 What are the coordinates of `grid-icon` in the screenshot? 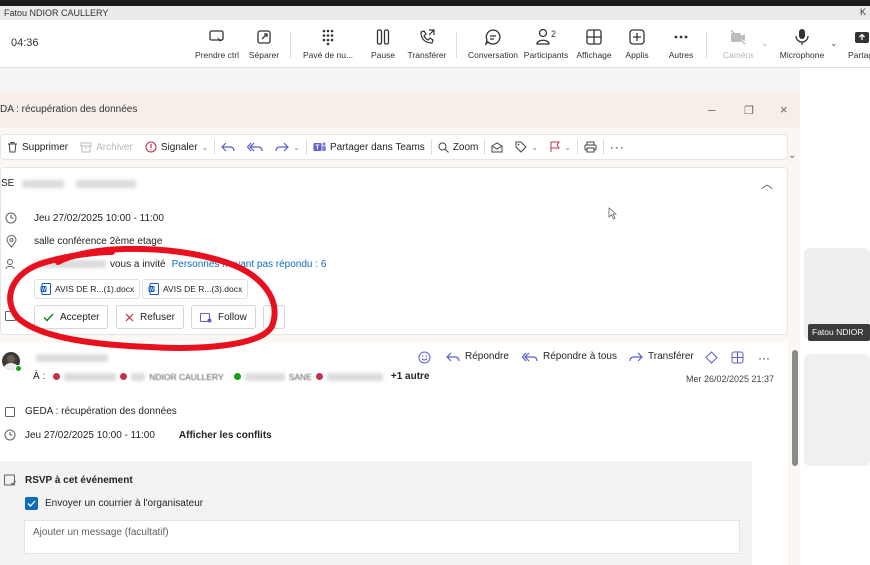 It's located at (737, 357).